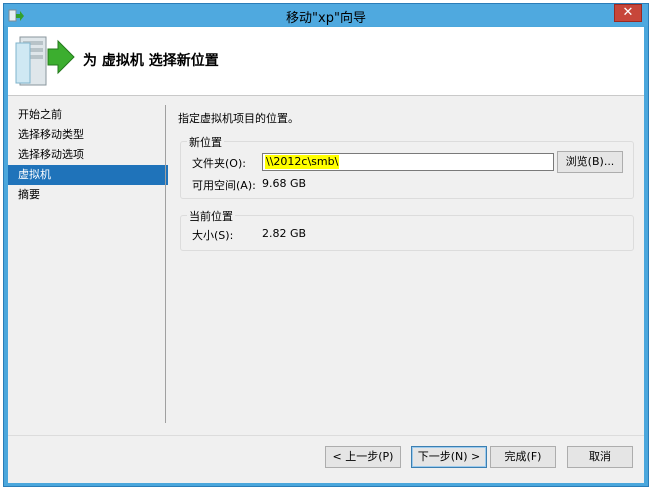 The image size is (654, 492). I want to click on size-label: 大小(S):, so click(213, 235).